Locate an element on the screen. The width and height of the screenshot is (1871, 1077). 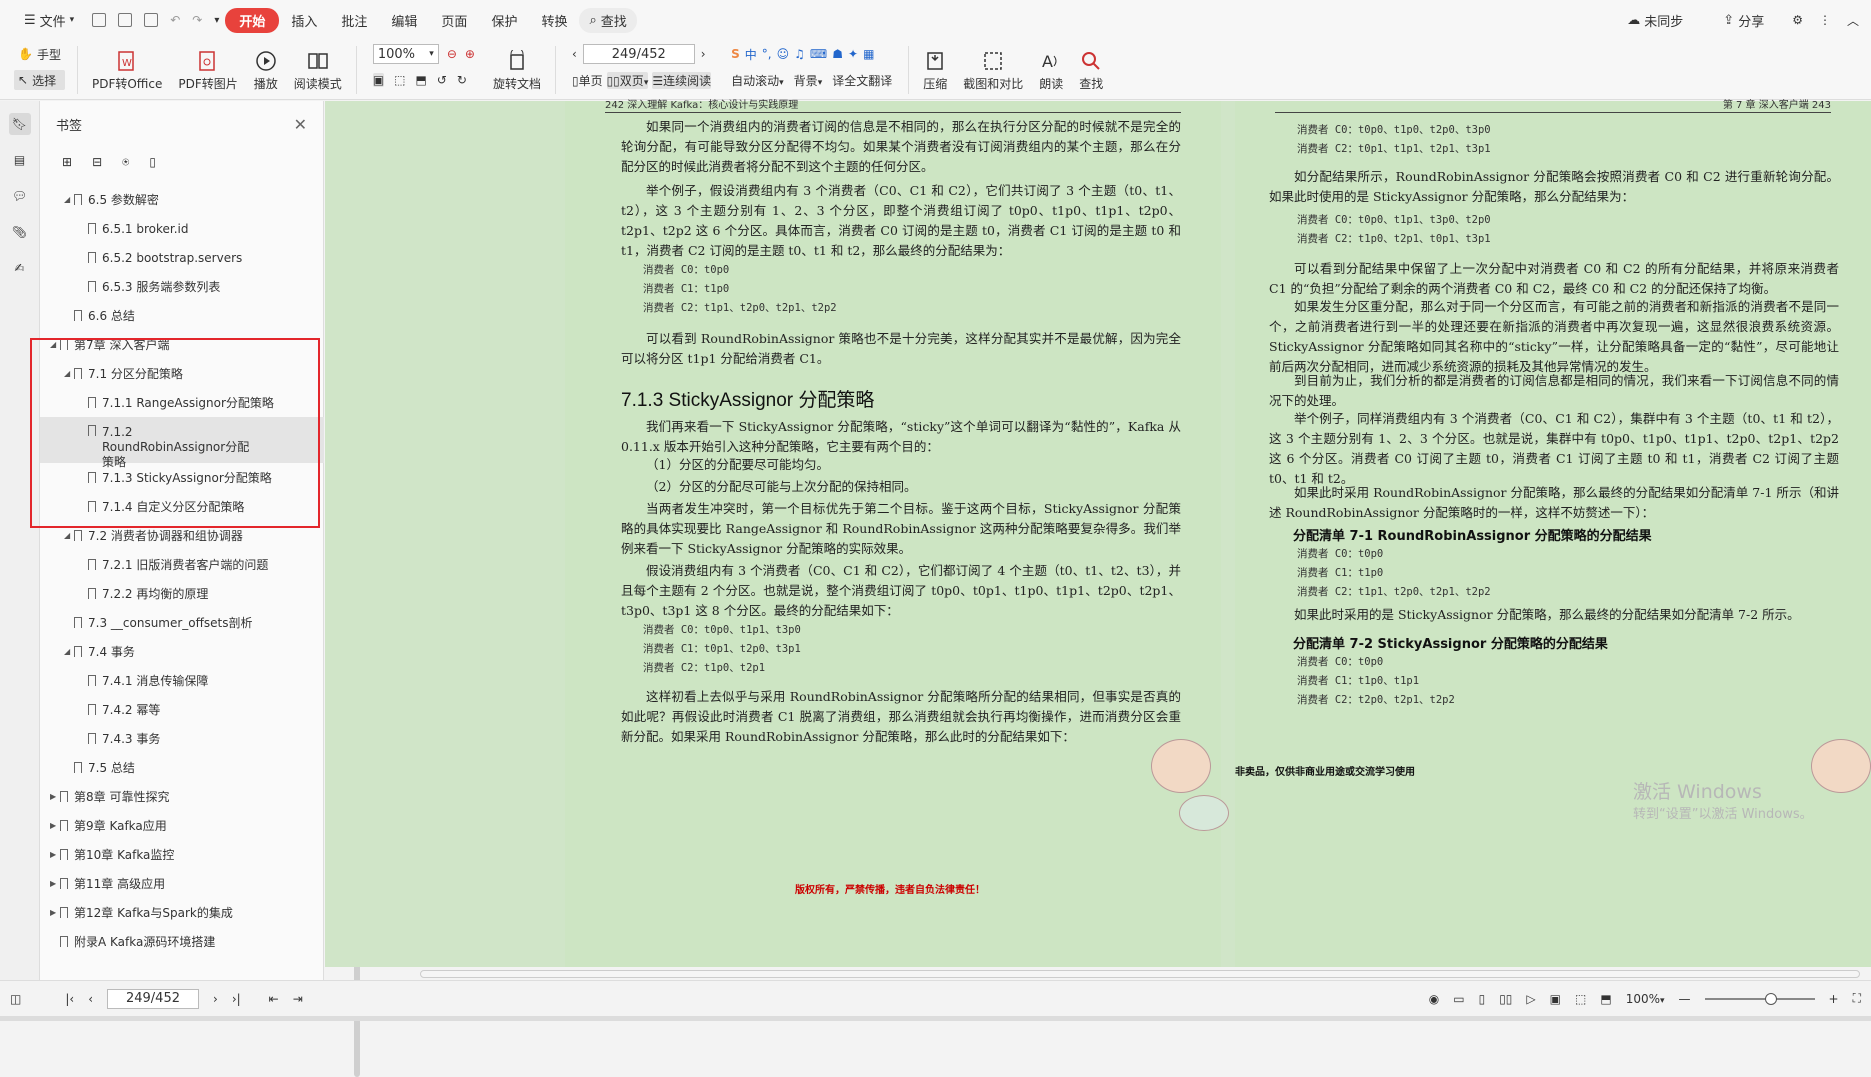
emoji-icon: ☺ is located at coordinates (783, 54).